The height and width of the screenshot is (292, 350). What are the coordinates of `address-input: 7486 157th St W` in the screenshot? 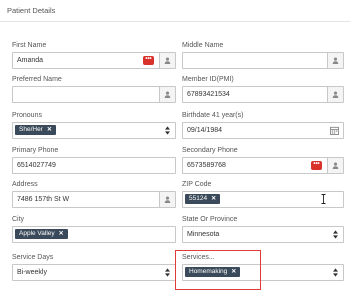 It's located at (94, 199).